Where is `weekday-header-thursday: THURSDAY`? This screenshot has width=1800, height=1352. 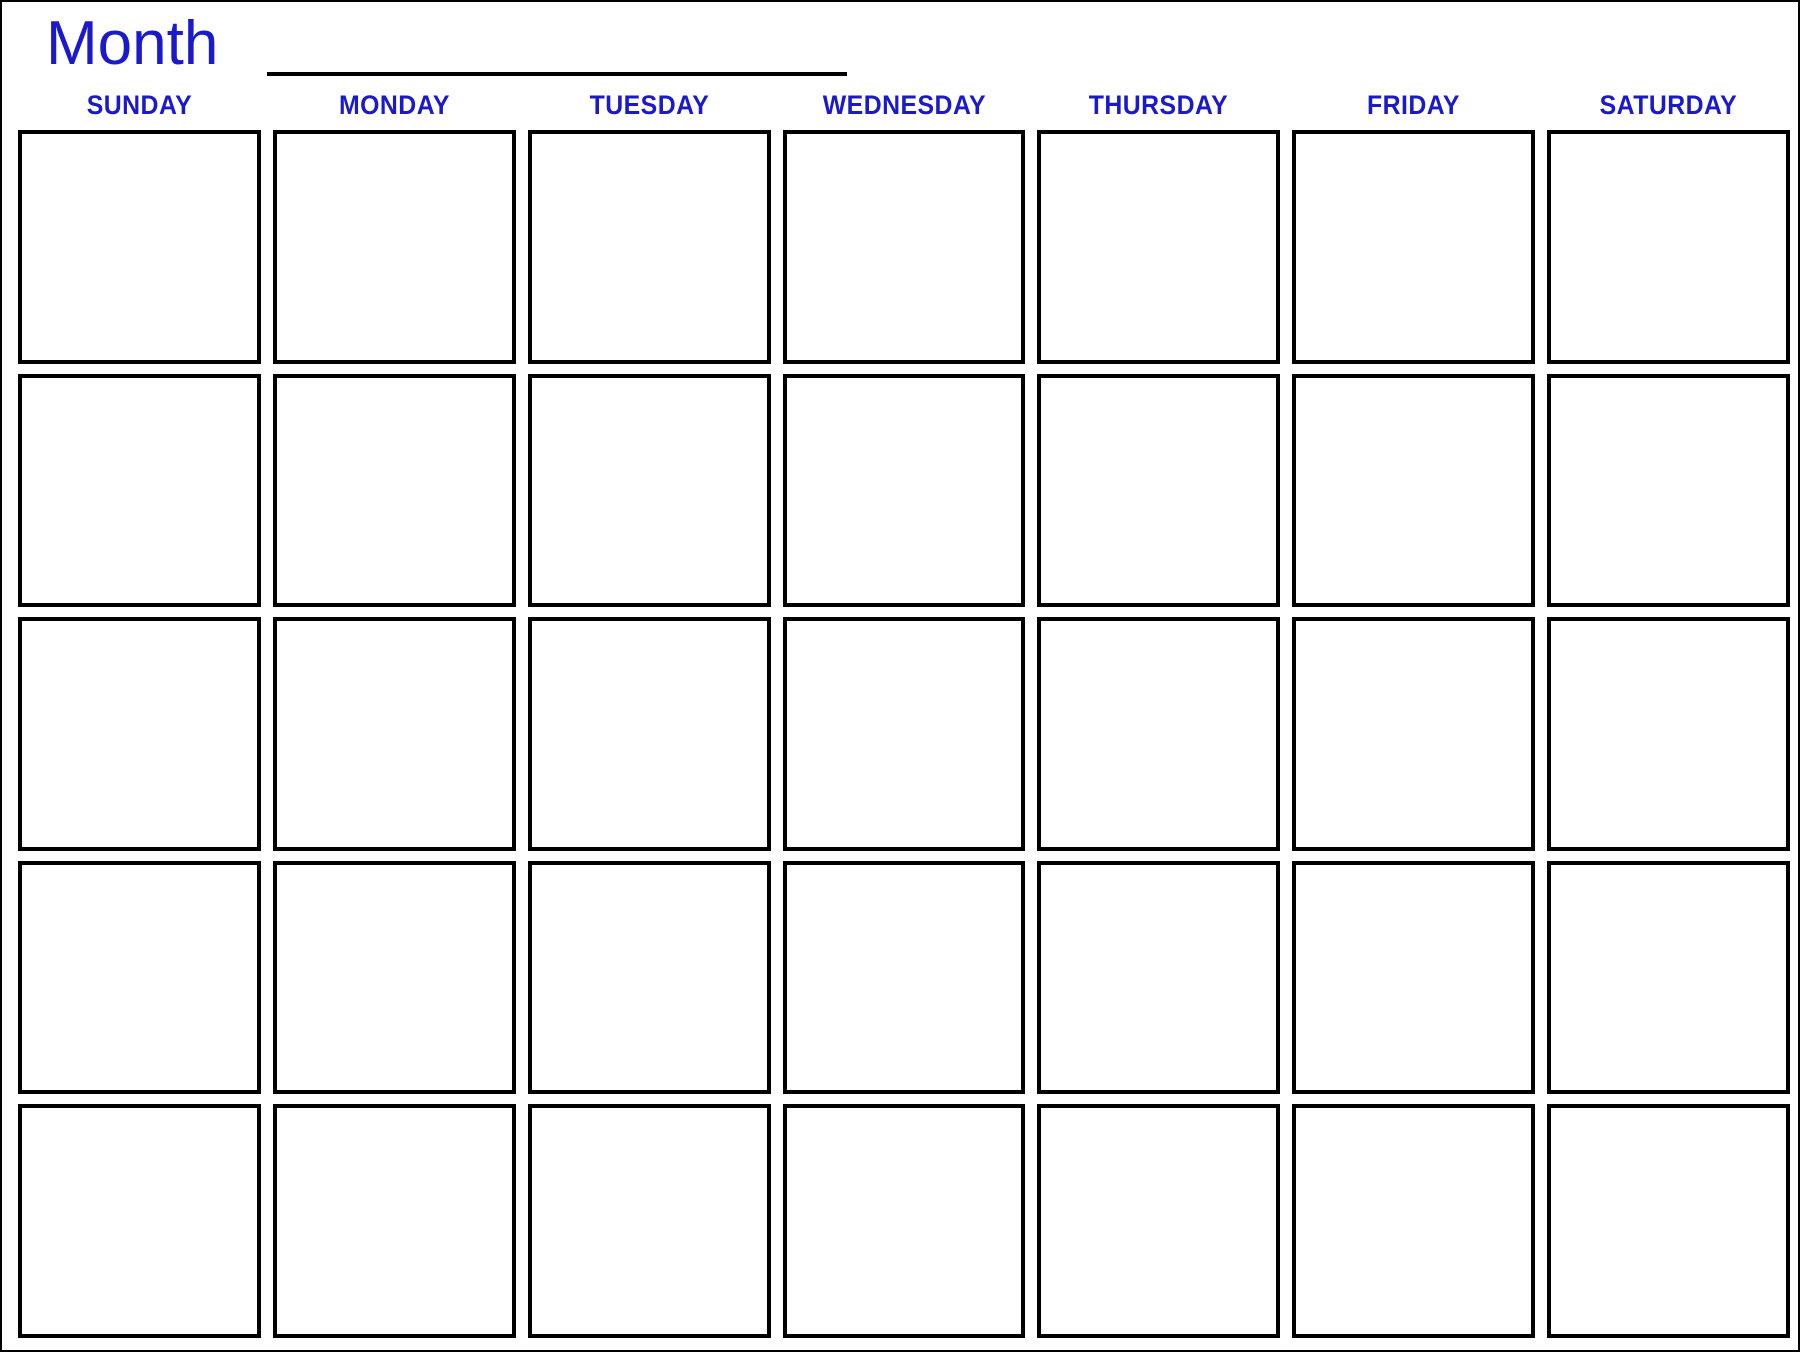
weekday-header-thursday: THURSDAY is located at coordinates (1159, 105).